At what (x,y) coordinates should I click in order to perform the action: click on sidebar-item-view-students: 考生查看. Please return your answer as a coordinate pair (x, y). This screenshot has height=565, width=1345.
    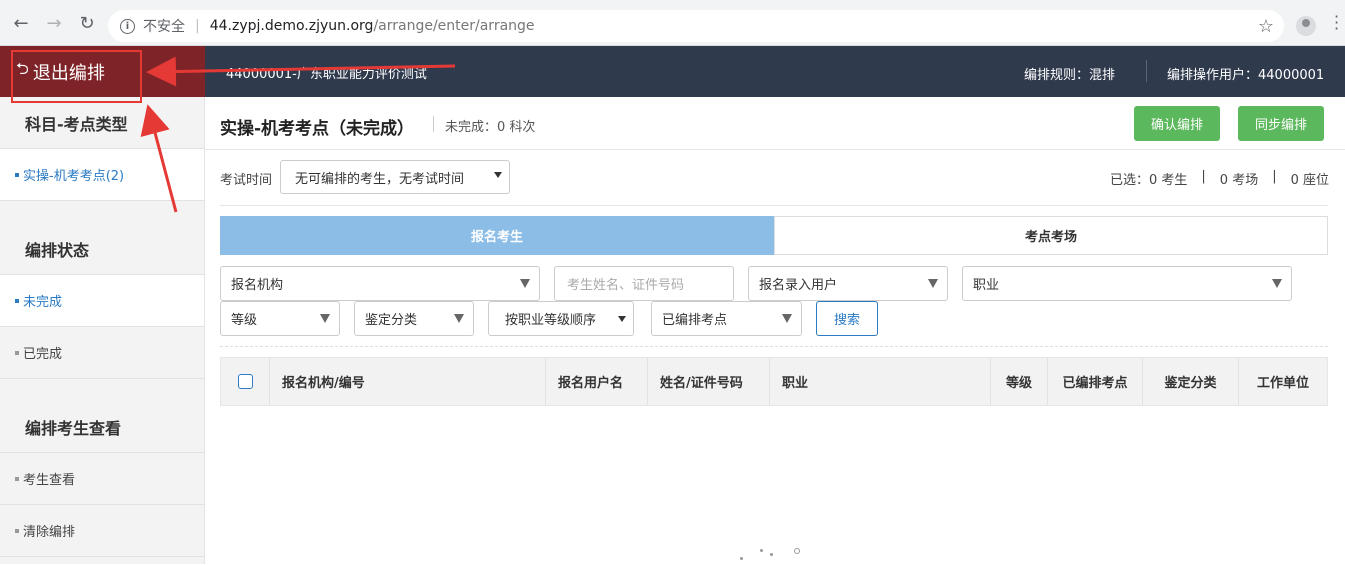
    Looking at the image, I should click on (102, 479).